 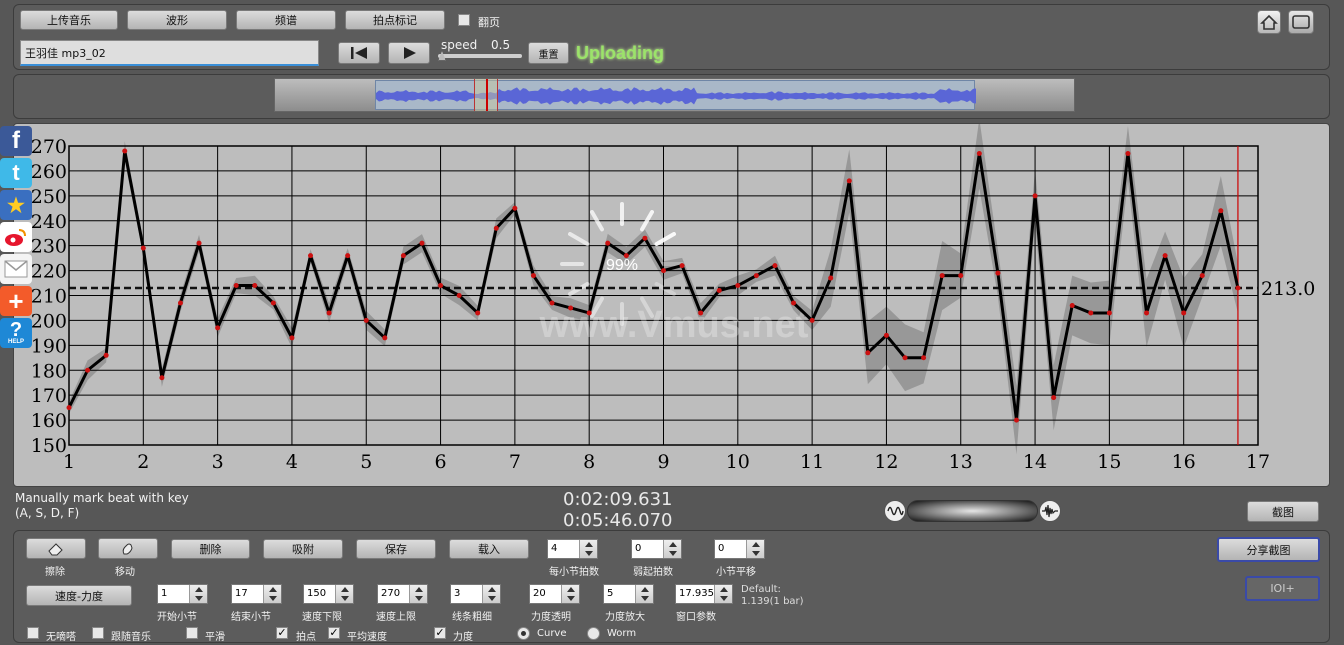 I want to click on window-icon, so click(x=1301, y=22).